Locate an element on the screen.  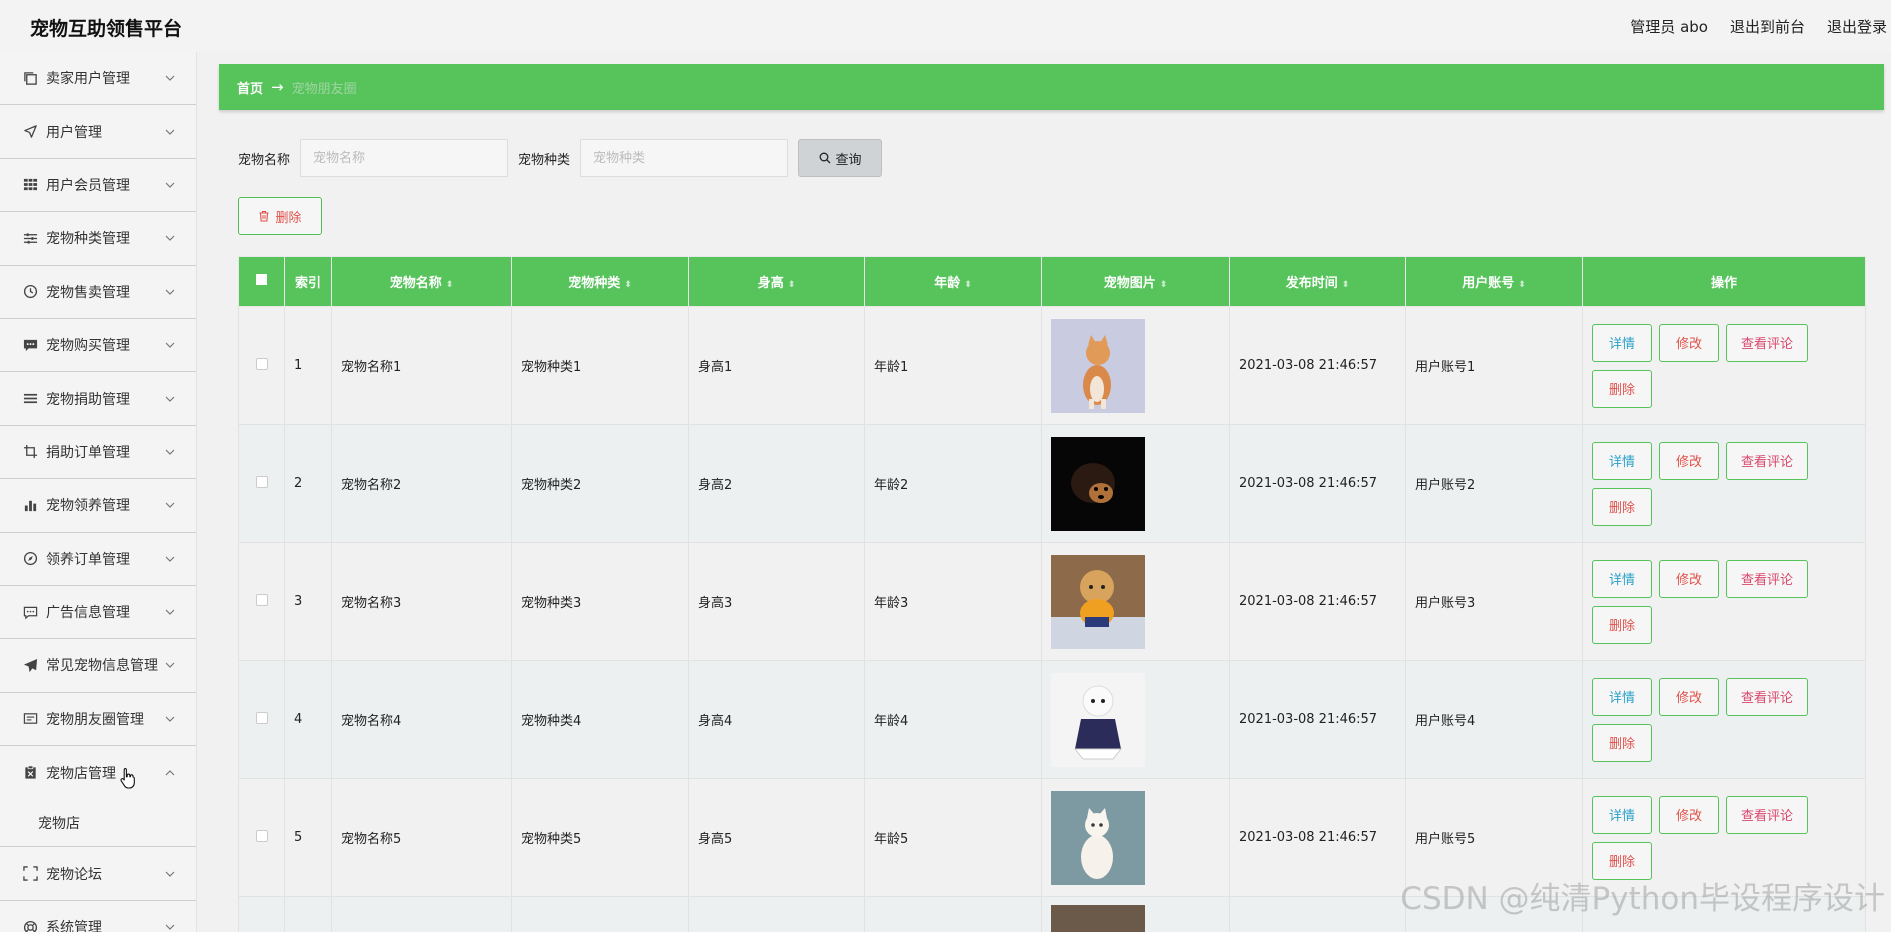
row-index: 5 is located at coordinates (308, 837).